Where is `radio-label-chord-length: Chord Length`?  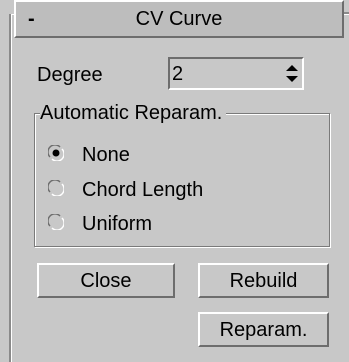 radio-label-chord-length: Chord Length is located at coordinates (143, 190).